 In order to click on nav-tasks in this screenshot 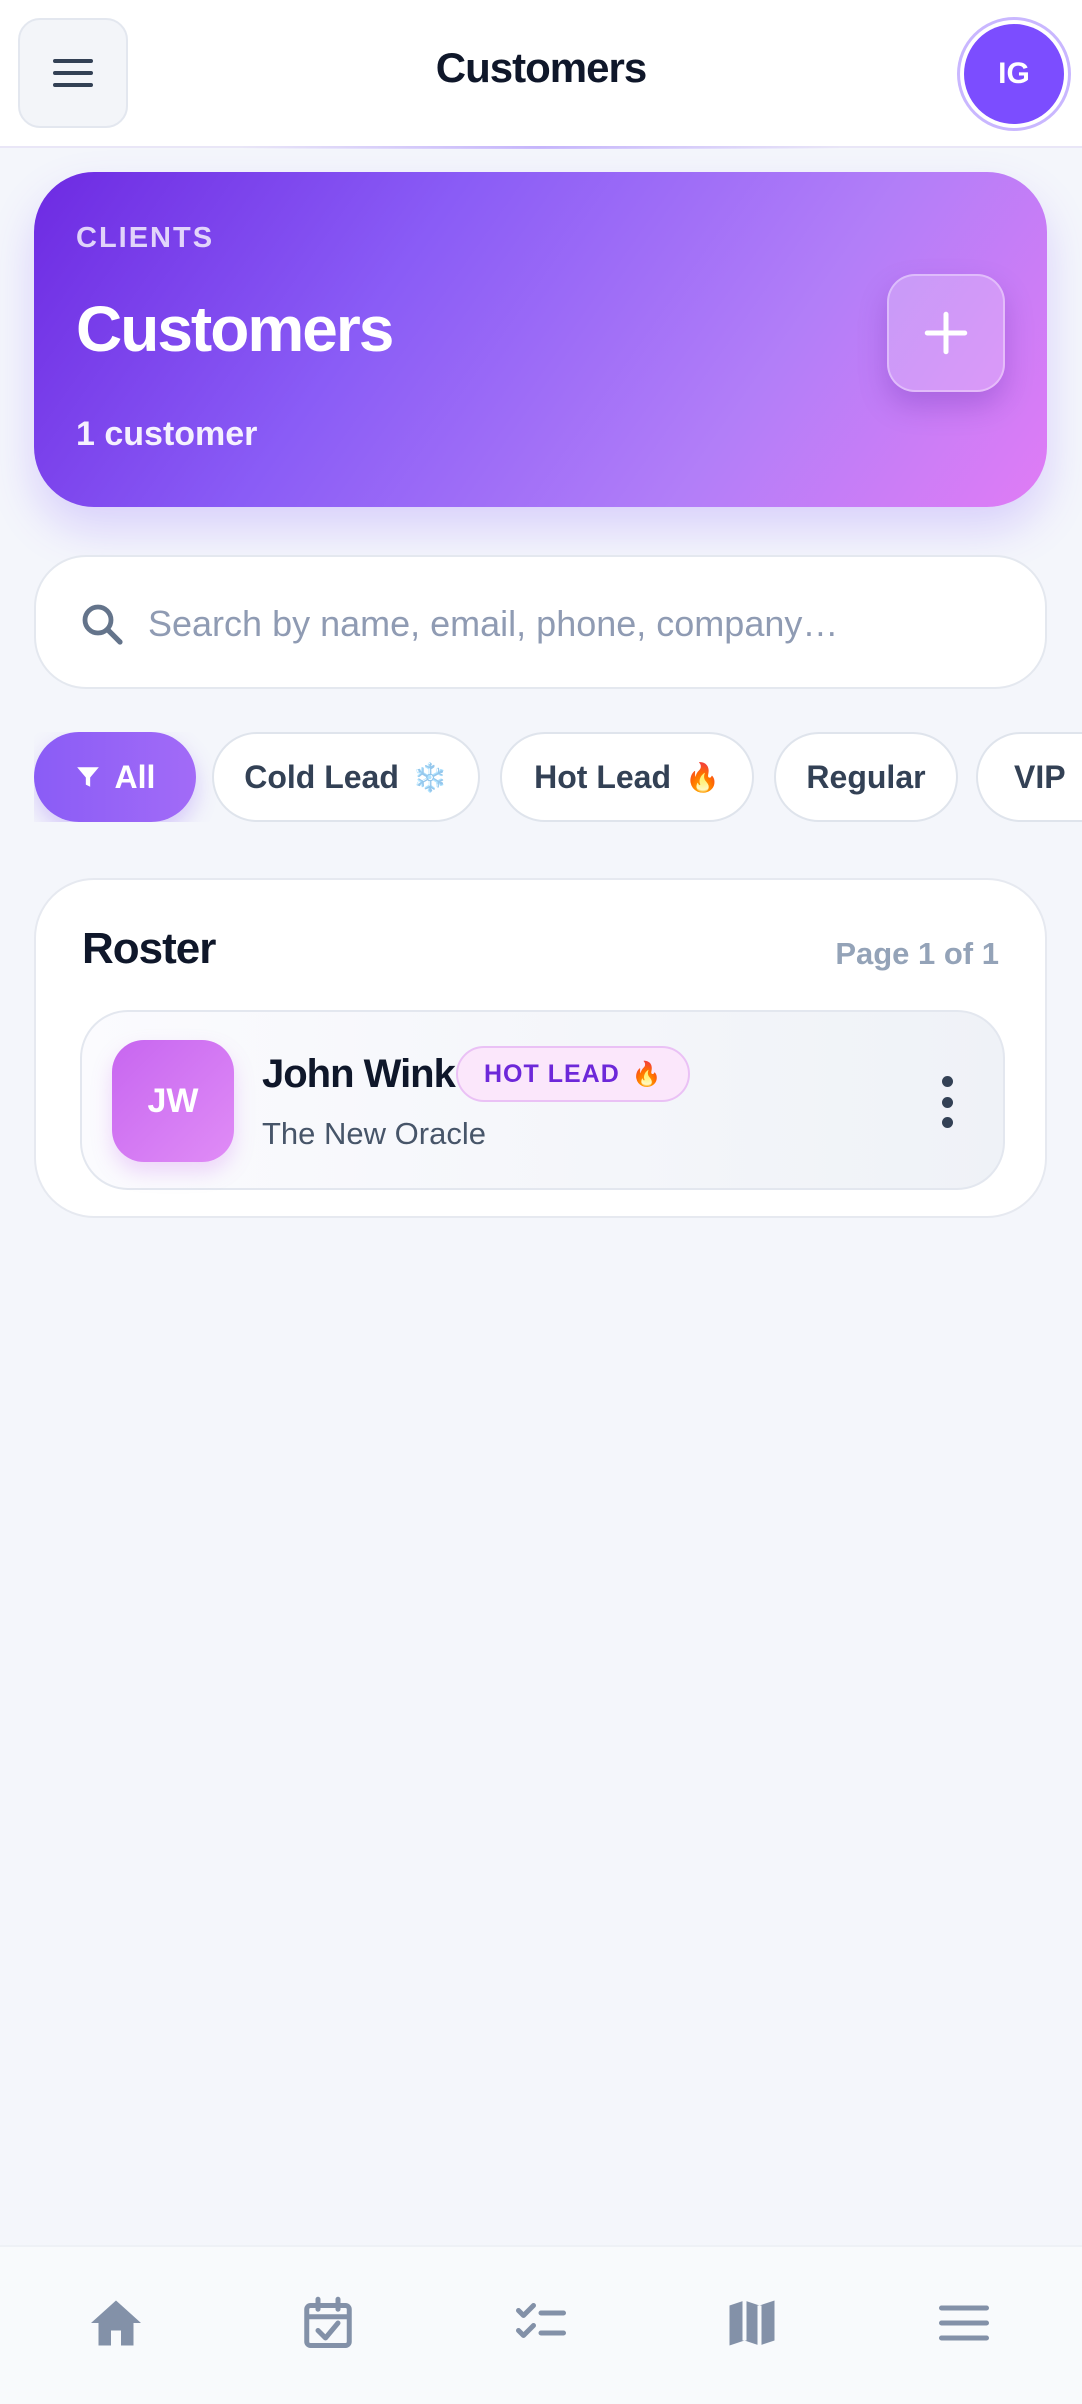, I will do `click(541, 2323)`.